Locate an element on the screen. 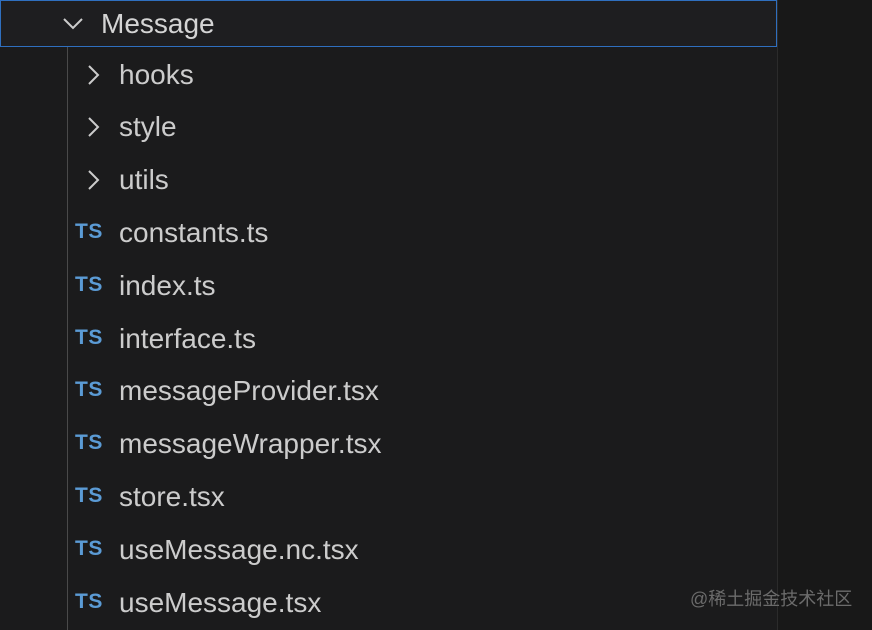 This screenshot has height=630, width=872. tree-folder-hooks: hooks is located at coordinates (422, 75).